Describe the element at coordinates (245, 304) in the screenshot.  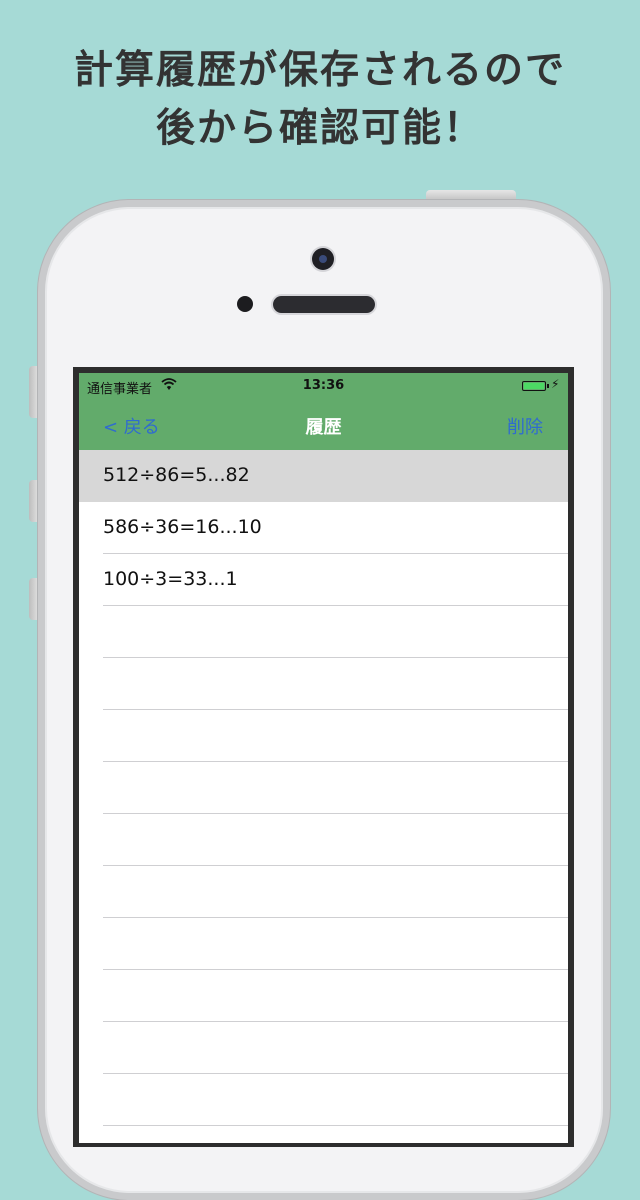
I see `proximity-sensor` at that location.